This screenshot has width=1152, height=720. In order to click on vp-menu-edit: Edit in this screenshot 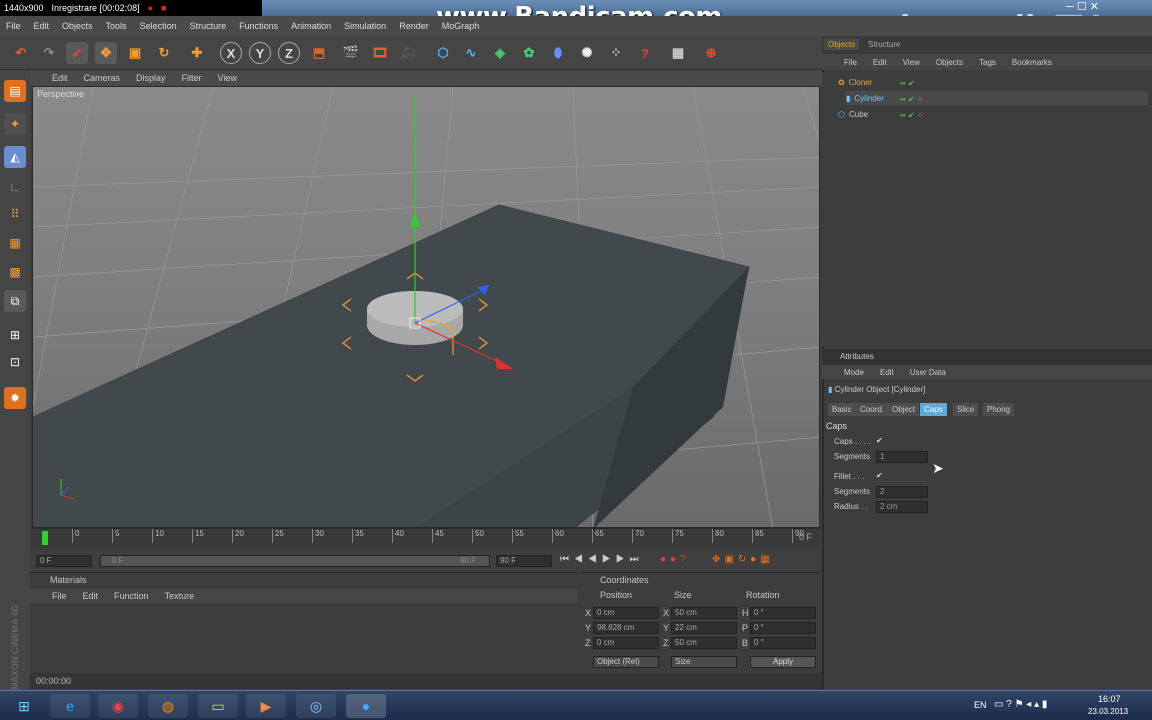, I will do `click(60, 78)`.